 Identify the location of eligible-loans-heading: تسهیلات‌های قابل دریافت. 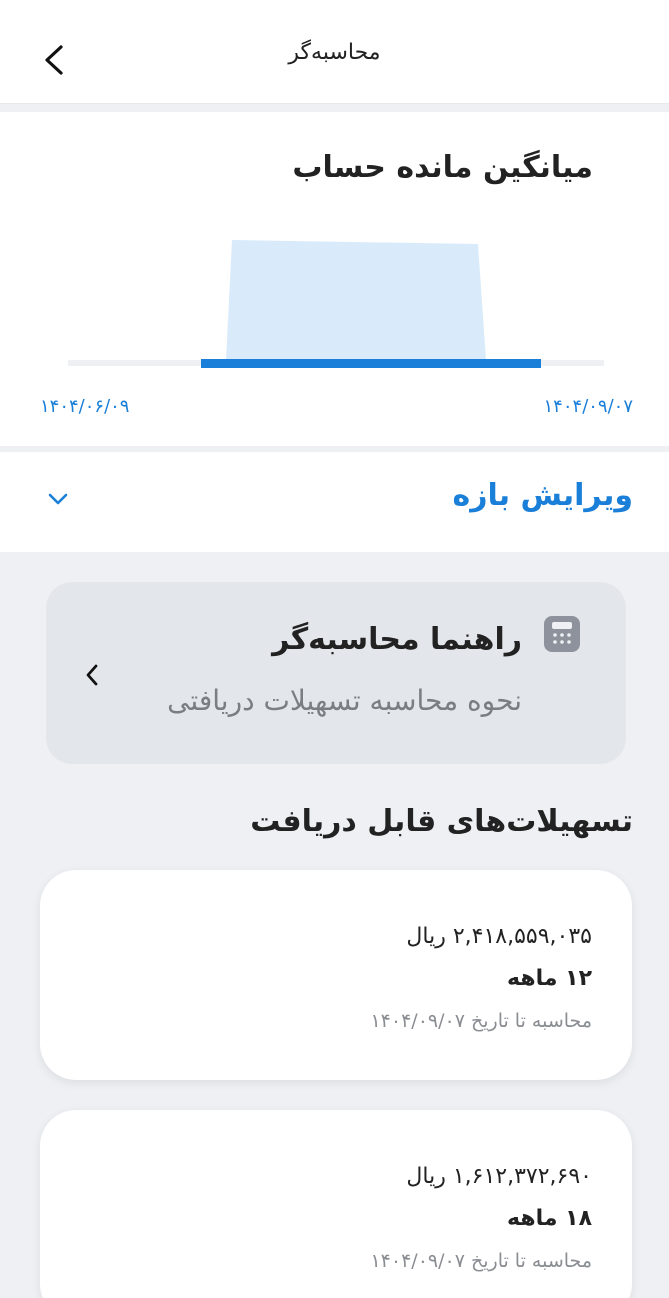
(441, 821).